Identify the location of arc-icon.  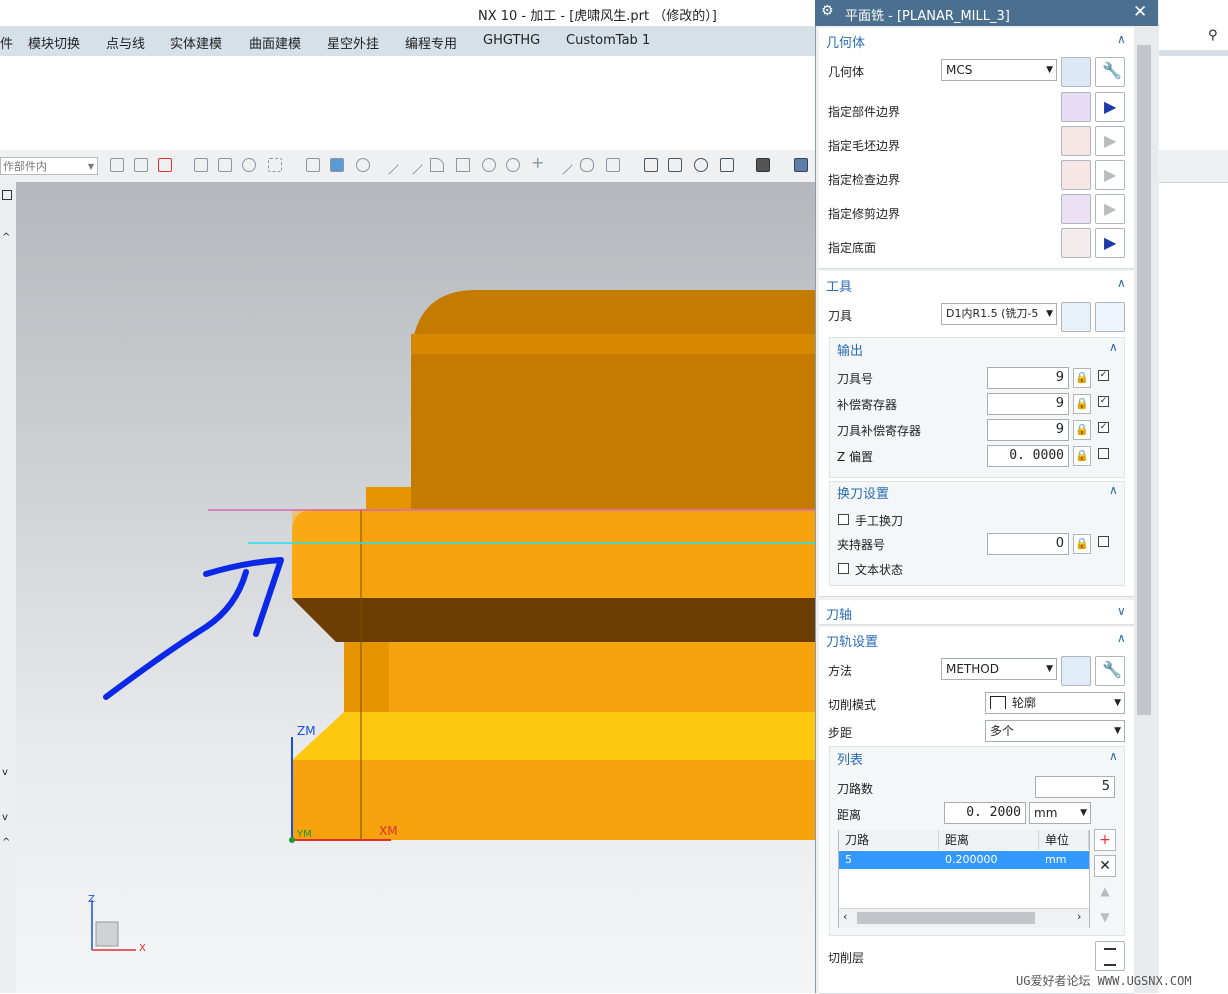
(437, 165).